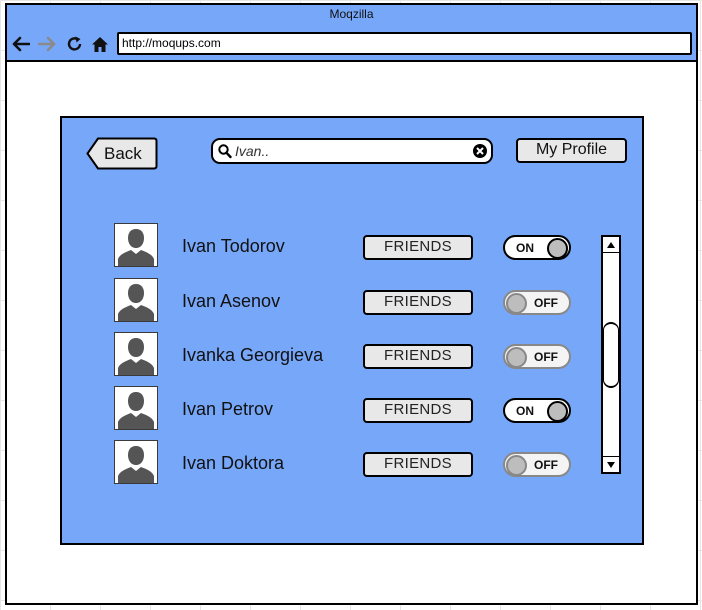 This screenshot has width=702, height=610. I want to click on search-box, so click(352, 151).